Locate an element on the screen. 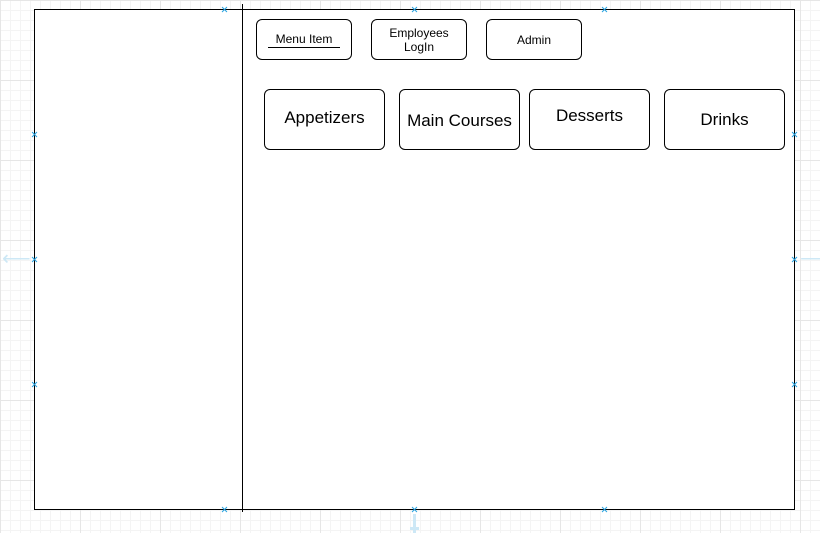  resize-handle-bottom-center is located at coordinates (414, 509).